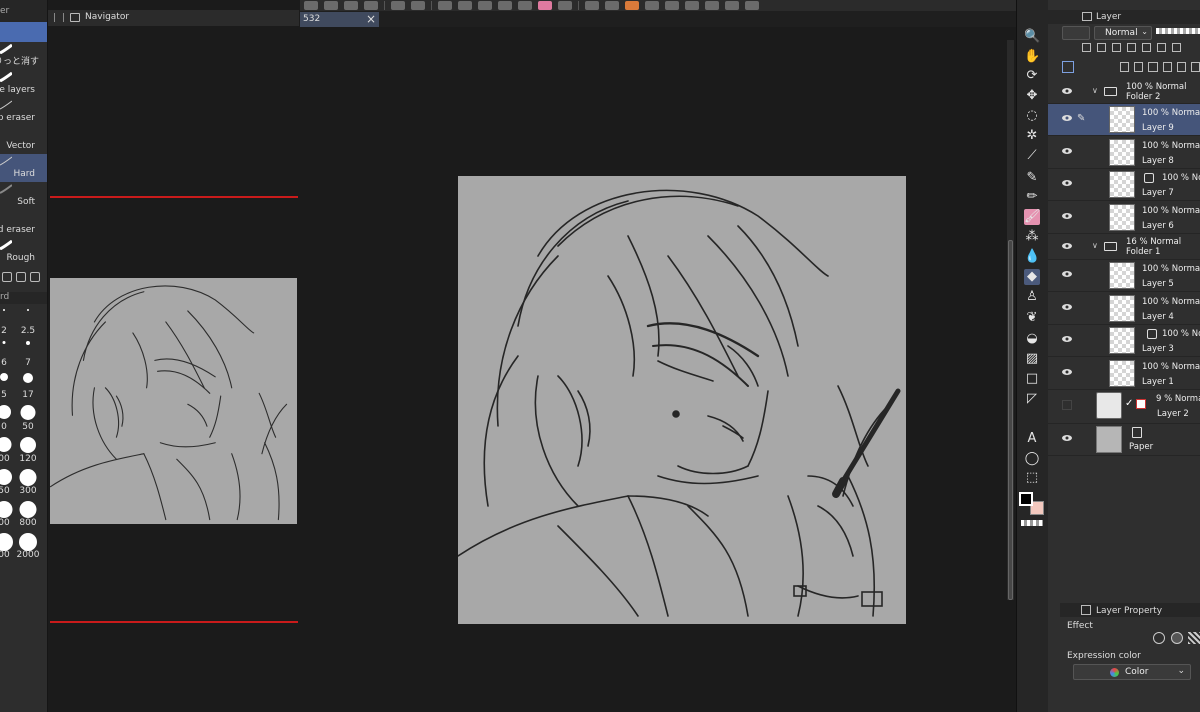 The height and width of the screenshot is (712, 1200). What do you see at coordinates (28, 450) in the screenshot?
I see `brush-size-cell: 120` at bounding box center [28, 450].